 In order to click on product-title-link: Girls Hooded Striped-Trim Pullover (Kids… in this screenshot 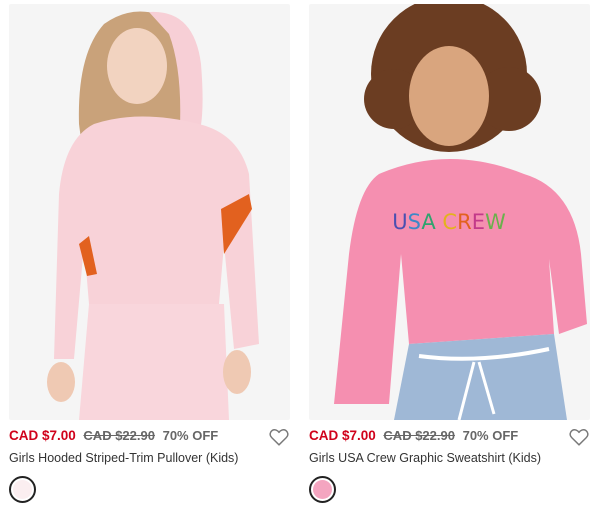, I will do `click(149, 458)`.